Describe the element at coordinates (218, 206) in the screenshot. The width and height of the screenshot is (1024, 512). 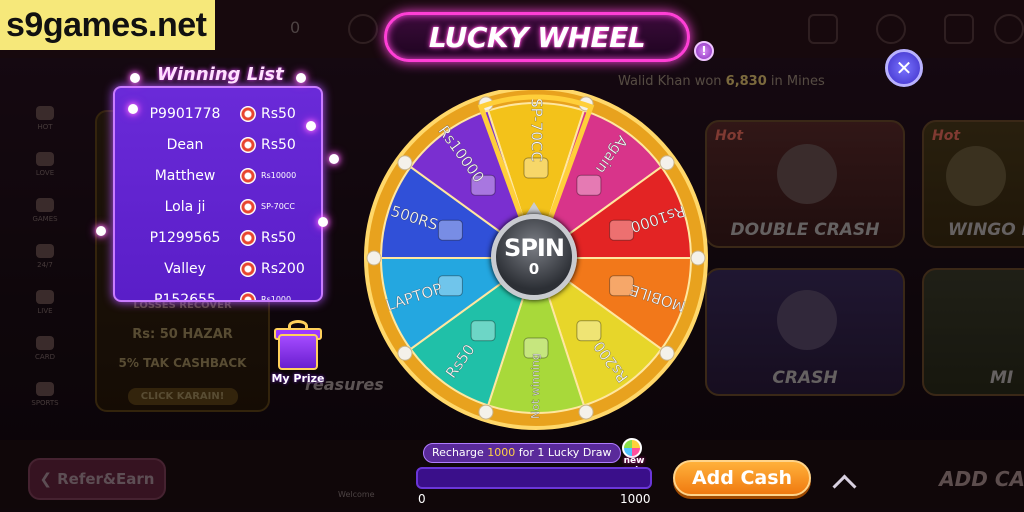
I see `winning-list-row: Lola ji SP-70CC` at that location.